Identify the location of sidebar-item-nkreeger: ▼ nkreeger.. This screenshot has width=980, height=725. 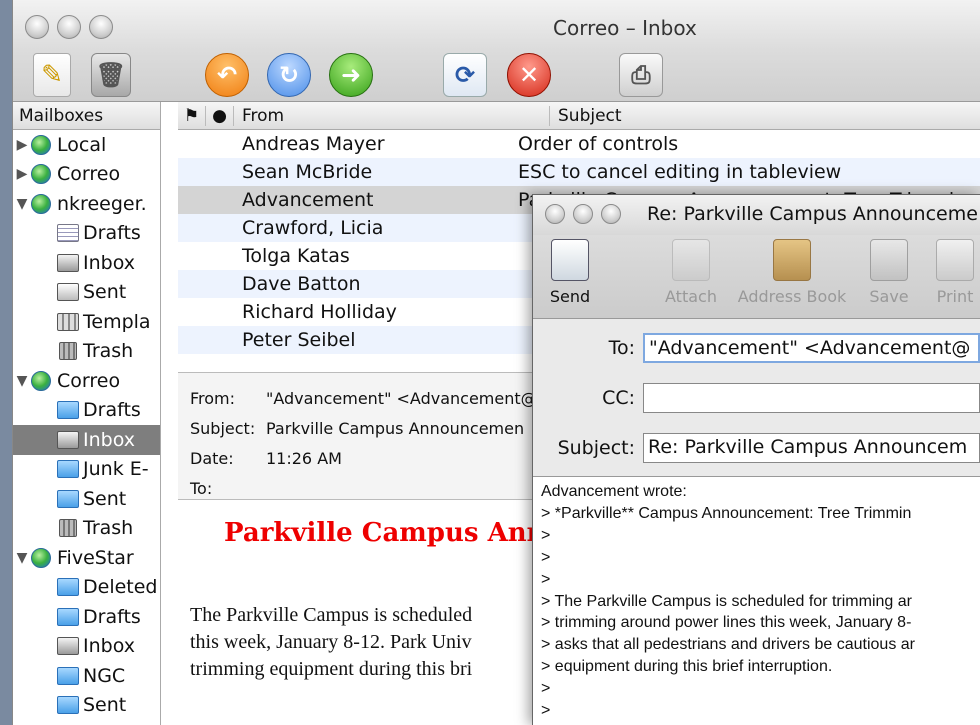
(86, 204).